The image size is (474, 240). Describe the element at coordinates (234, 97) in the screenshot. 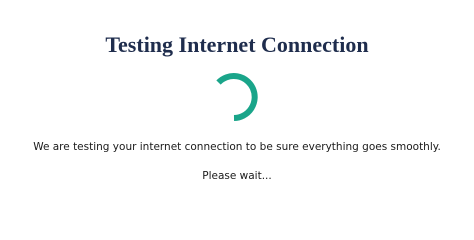

I see `loading-spinner-icon` at that location.